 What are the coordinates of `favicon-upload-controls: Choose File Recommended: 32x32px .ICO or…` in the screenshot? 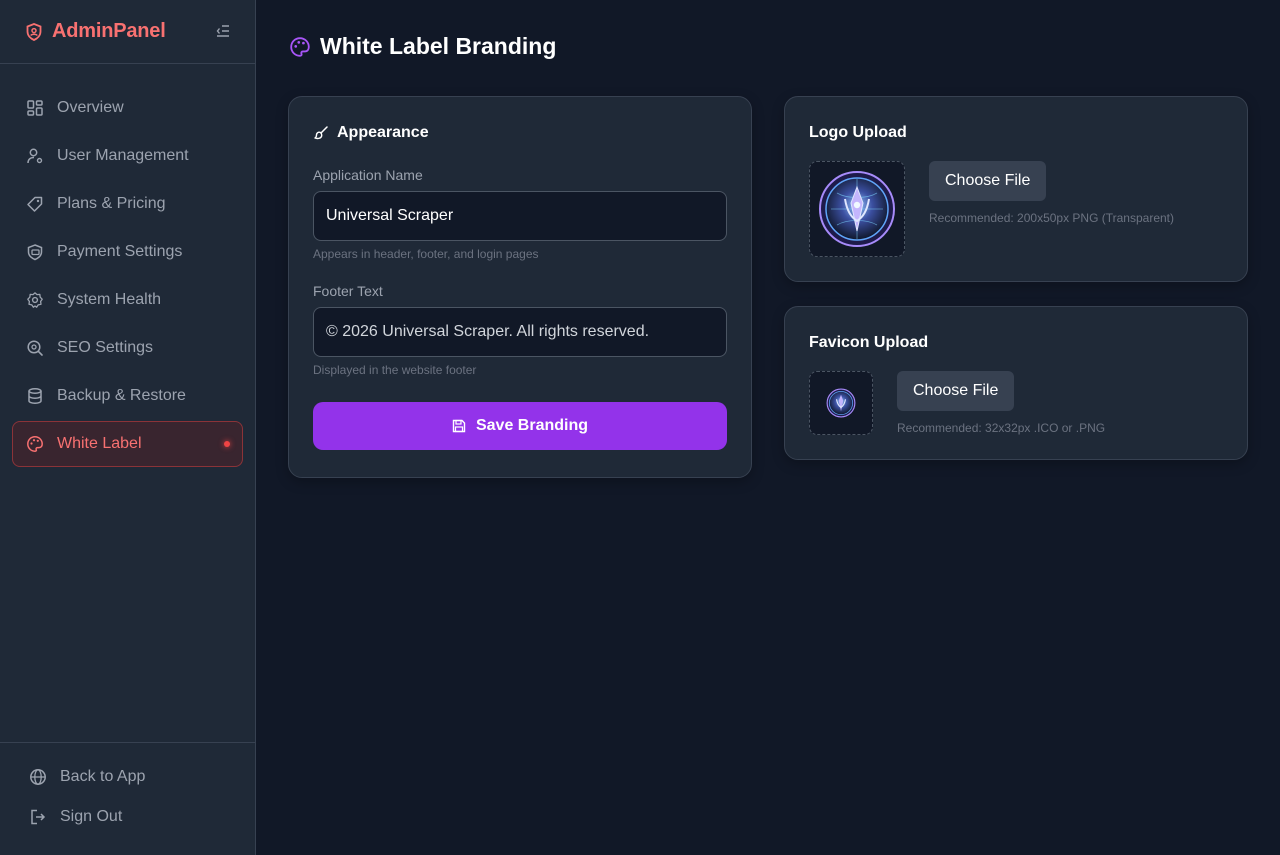 It's located at (1001, 403).